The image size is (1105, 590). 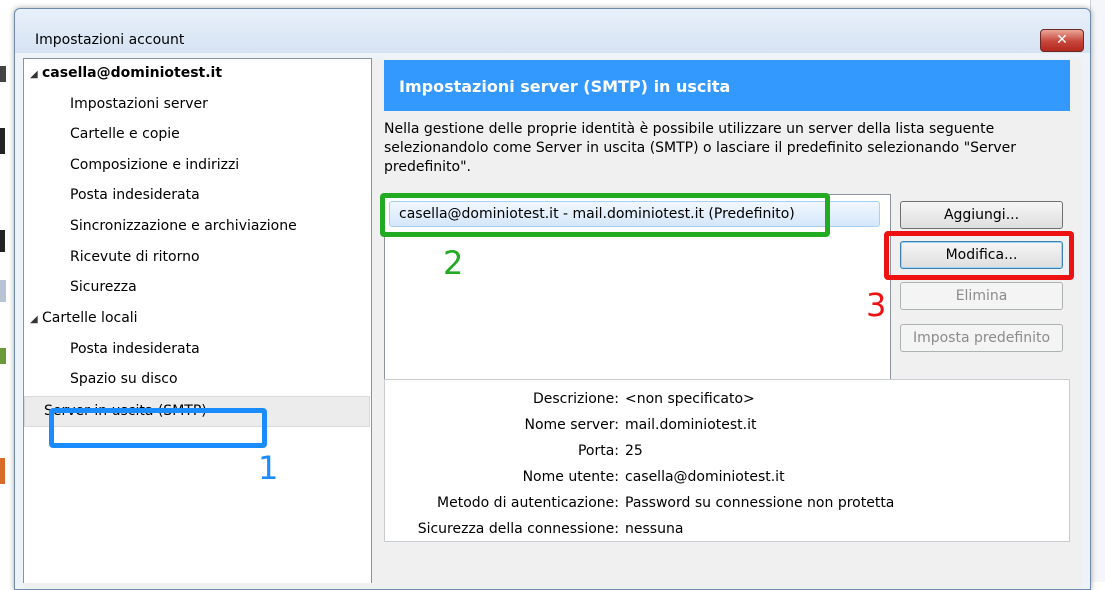 I want to click on detail-label: Nome utente:, so click(x=570, y=477).